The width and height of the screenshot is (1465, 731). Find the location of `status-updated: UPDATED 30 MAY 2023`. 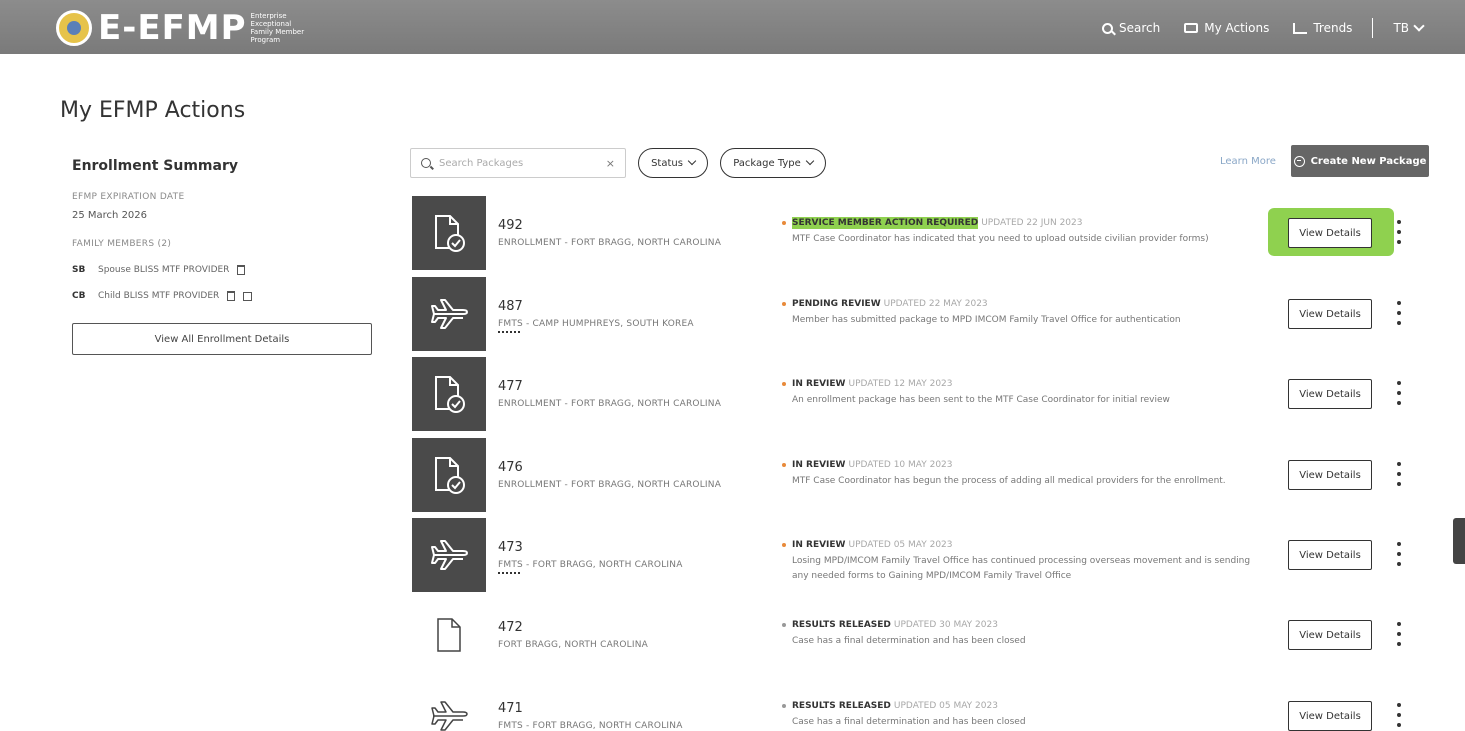

status-updated: UPDATED 30 MAY 2023 is located at coordinates (945, 625).